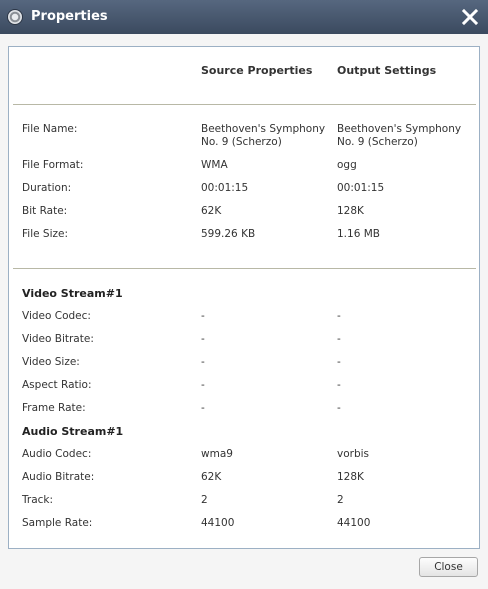 The height and width of the screenshot is (589, 488). What do you see at coordinates (69, 16) in the screenshot?
I see `window-title: Properties` at bounding box center [69, 16].